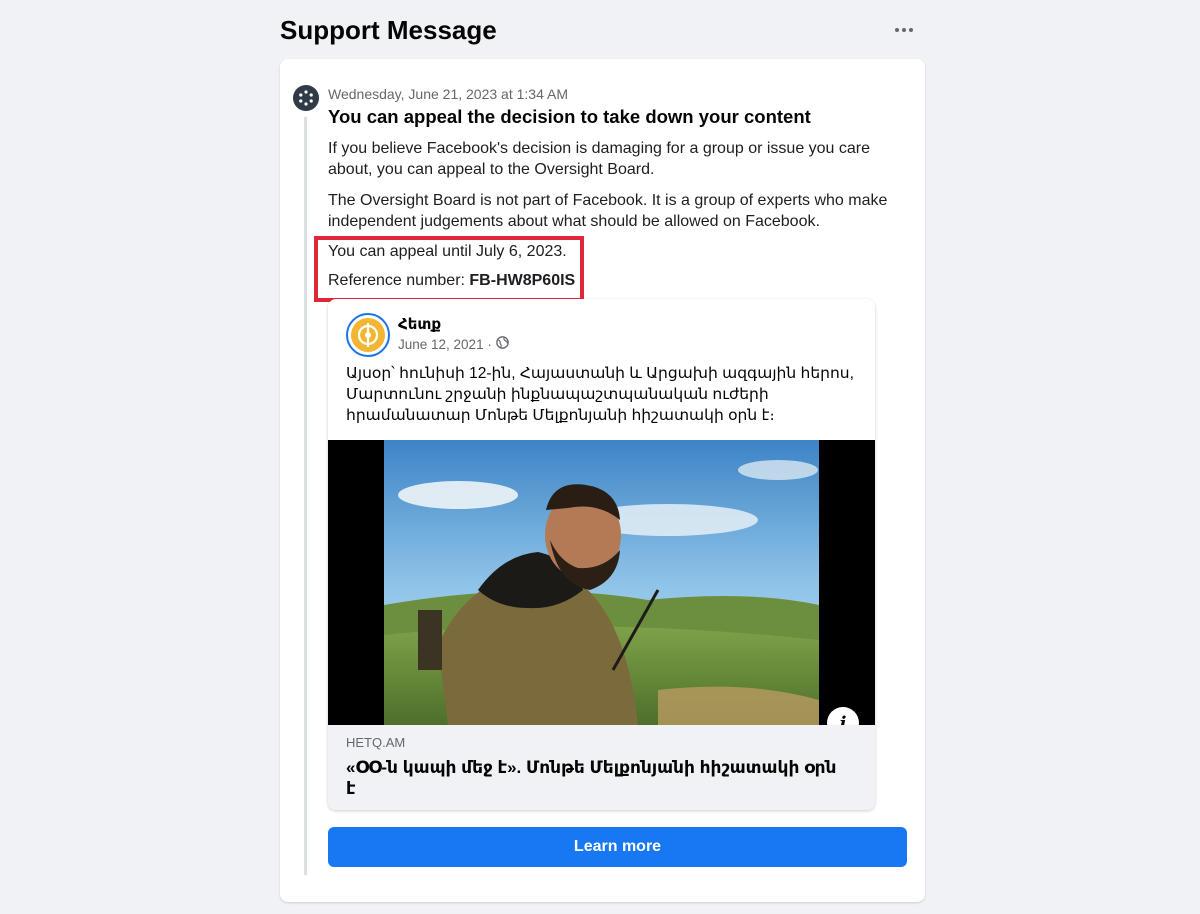 This screenshot has width=1200, height=914. I want to click on timeline-line, so click(305, 496).